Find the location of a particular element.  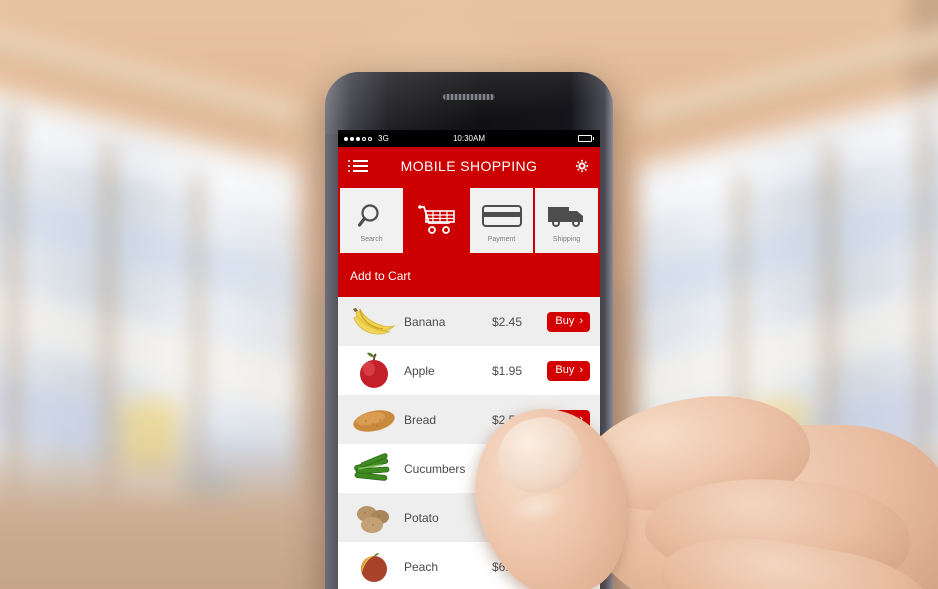

tab-search: Search is located at coordinates (371, 220).